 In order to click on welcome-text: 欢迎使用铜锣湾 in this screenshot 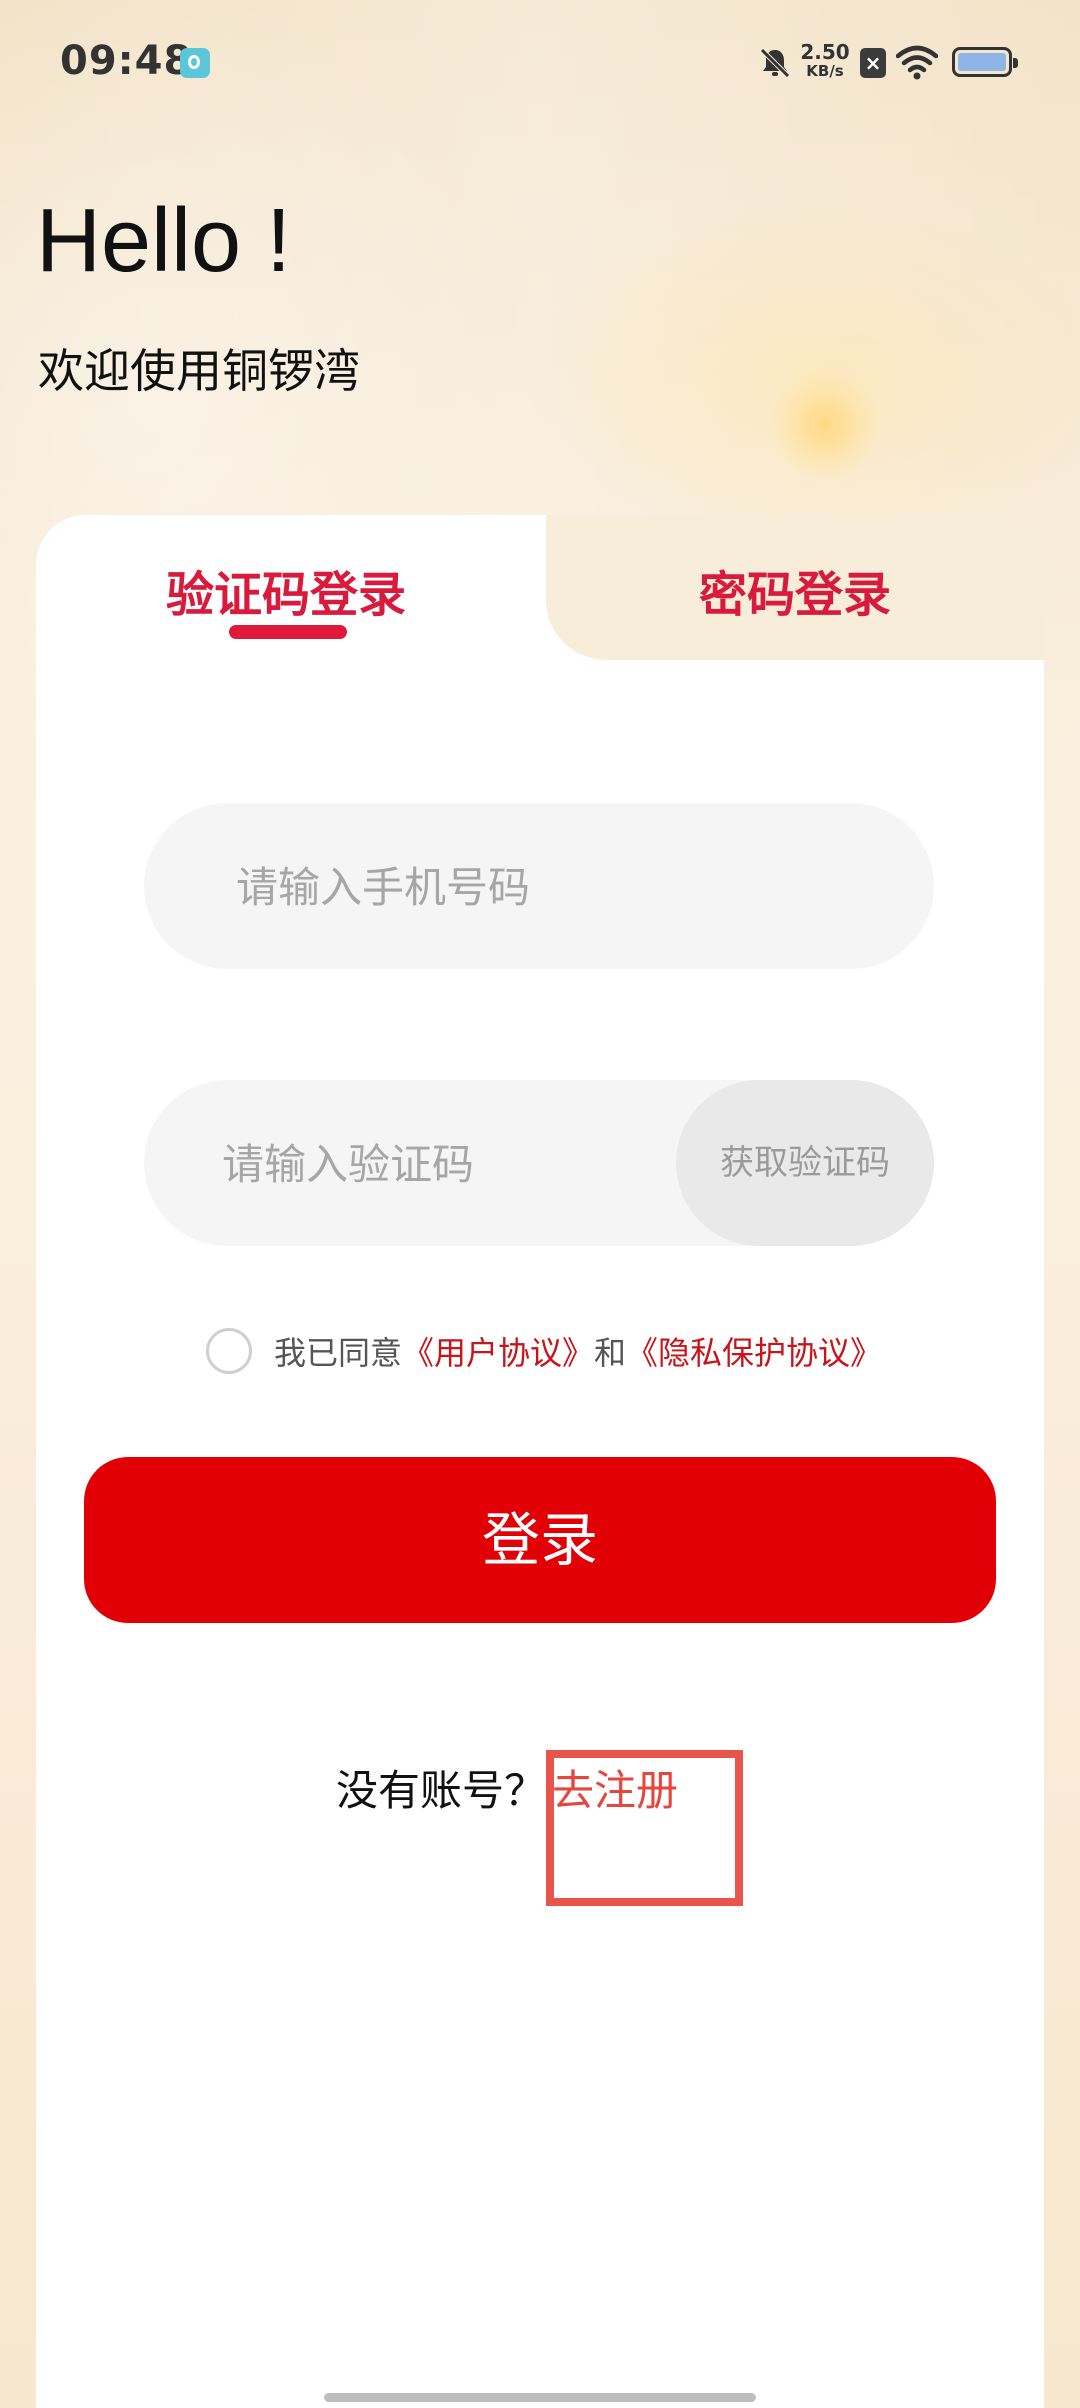, I will do `click(199, 371)`.